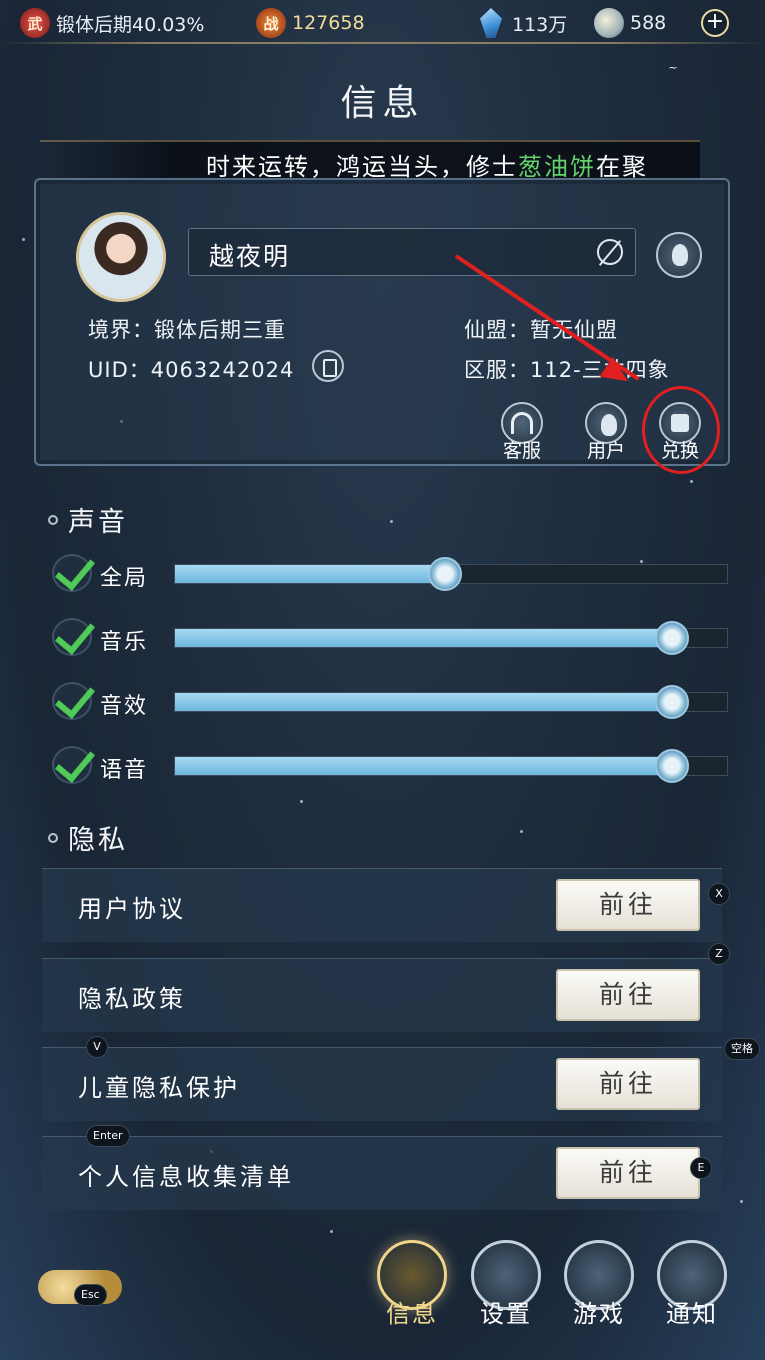 Image resolution: width=765 pixels, height=1360 pixels. What do you see at coordinates (451, 766) in the screenshot?
I see `voice-volume-slider` at bounding box center [451, 766].